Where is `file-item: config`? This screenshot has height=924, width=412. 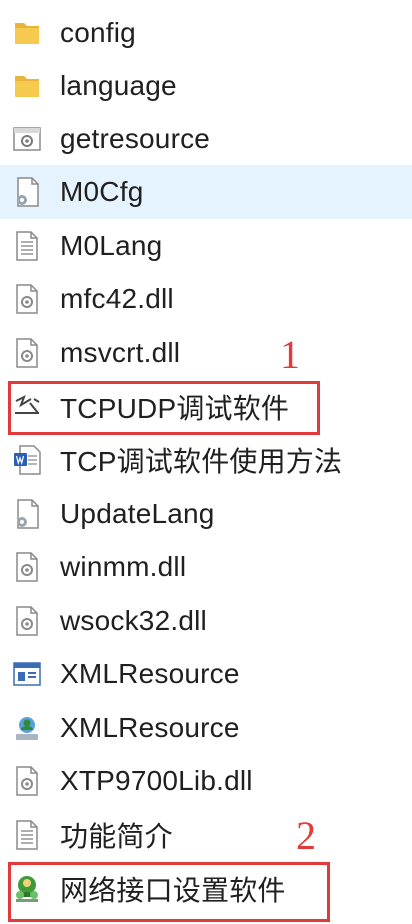
file-item: config is located at coordinates (206, 33).